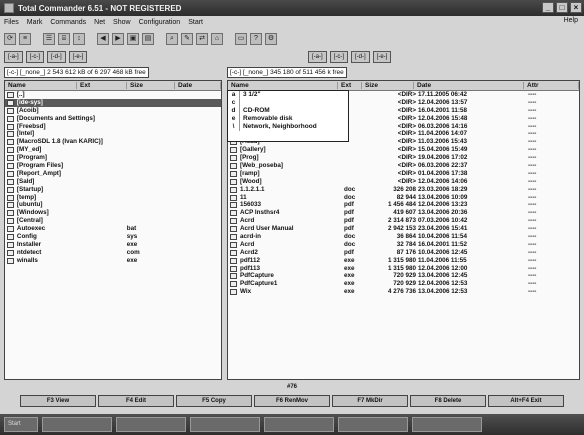  What do you see at coordinates (113, 150) in the screenshot?
I see `table-row: [MY_ed]` at bounding box center [113, 150].